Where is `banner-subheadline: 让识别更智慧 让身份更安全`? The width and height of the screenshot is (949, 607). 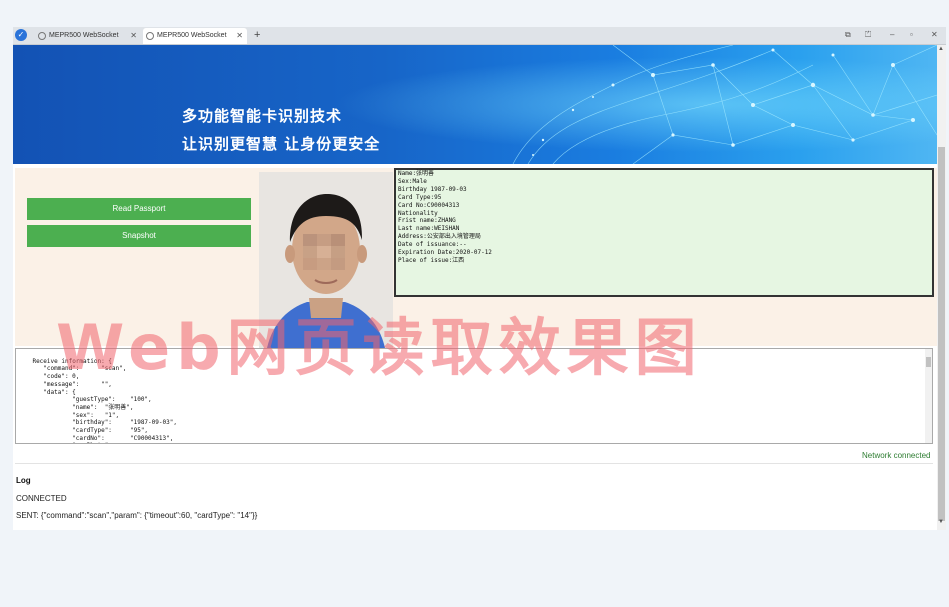
banner-subheadline: 让识别更智慧 让身份更安全 is located at coordinates (281, 144).